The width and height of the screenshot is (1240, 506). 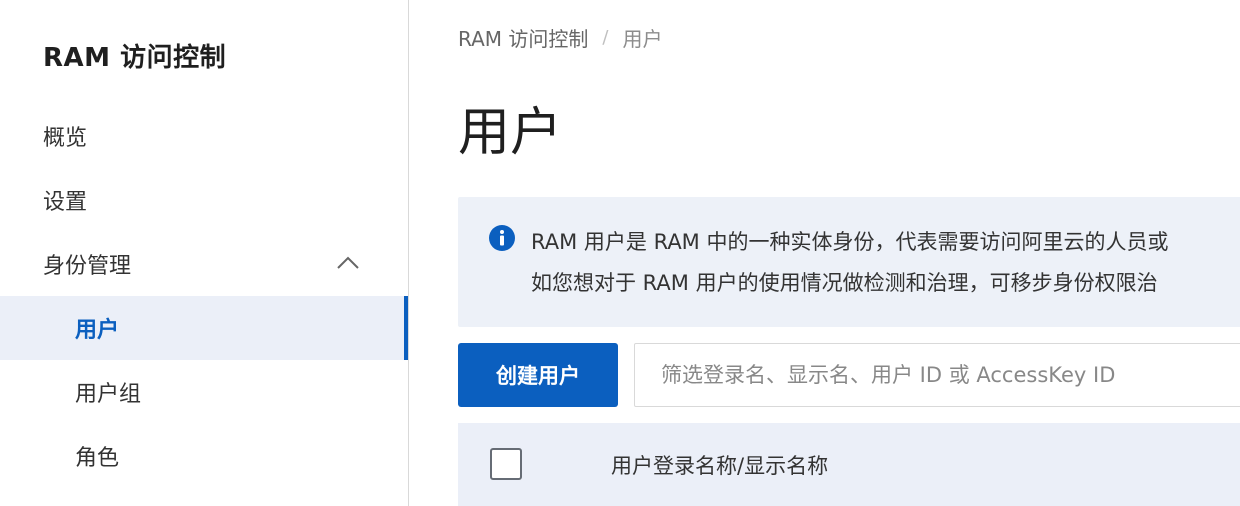 What do you see at coordinates (523, 37) in the screenshot?
I see `breadcrumb-root-link: RAM 访问控制` at bounding box center [523, 37].